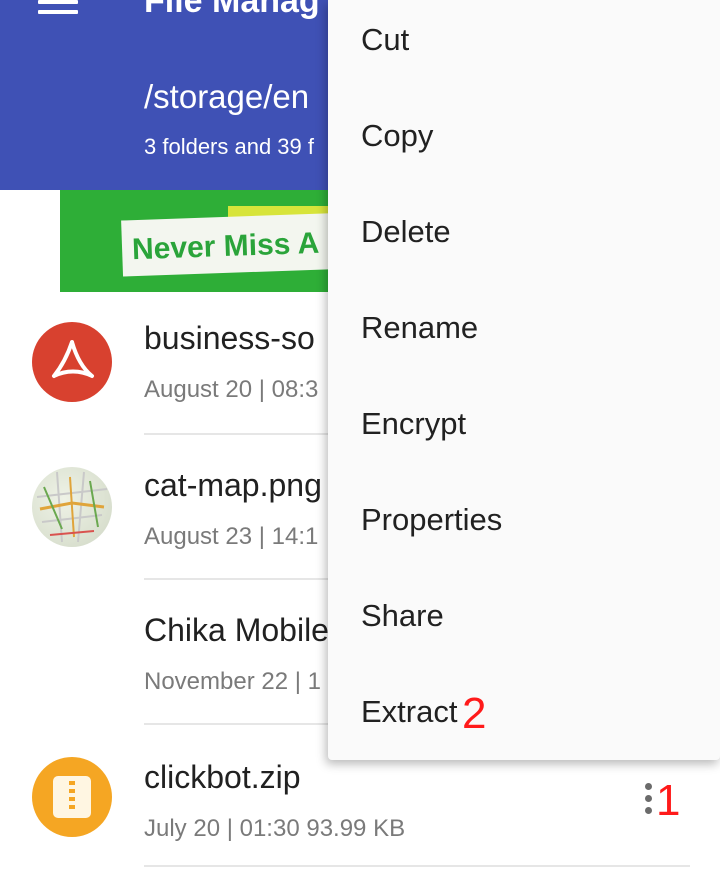 This screenshot has width=720, height=872. Describe the element at coordinates (275, 828) in the screenshot. I see `file-meta: July 20 | 01:30 93.99 KB` at that location.